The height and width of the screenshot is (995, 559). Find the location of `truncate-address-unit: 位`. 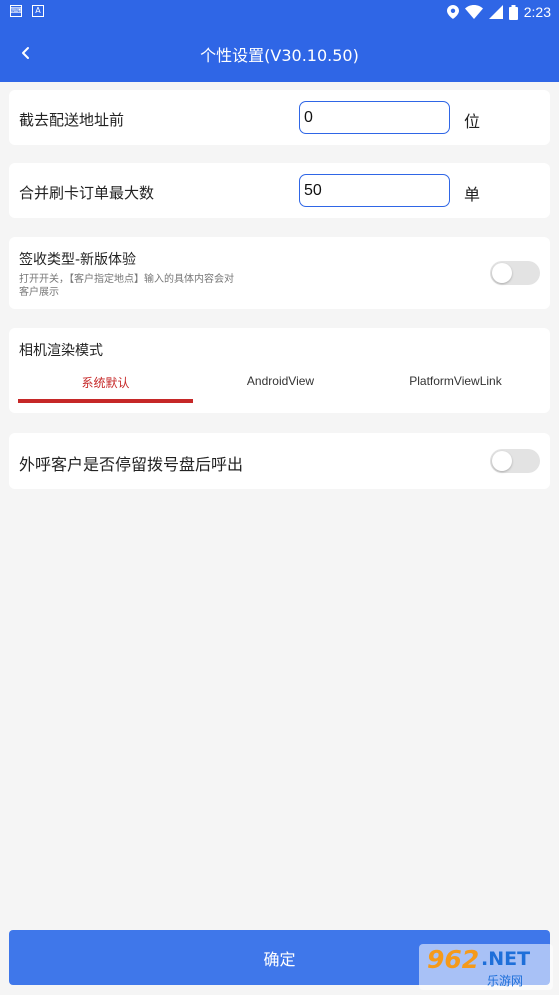

truncate-address-unit: 位 is located at coordinates (472, 121).